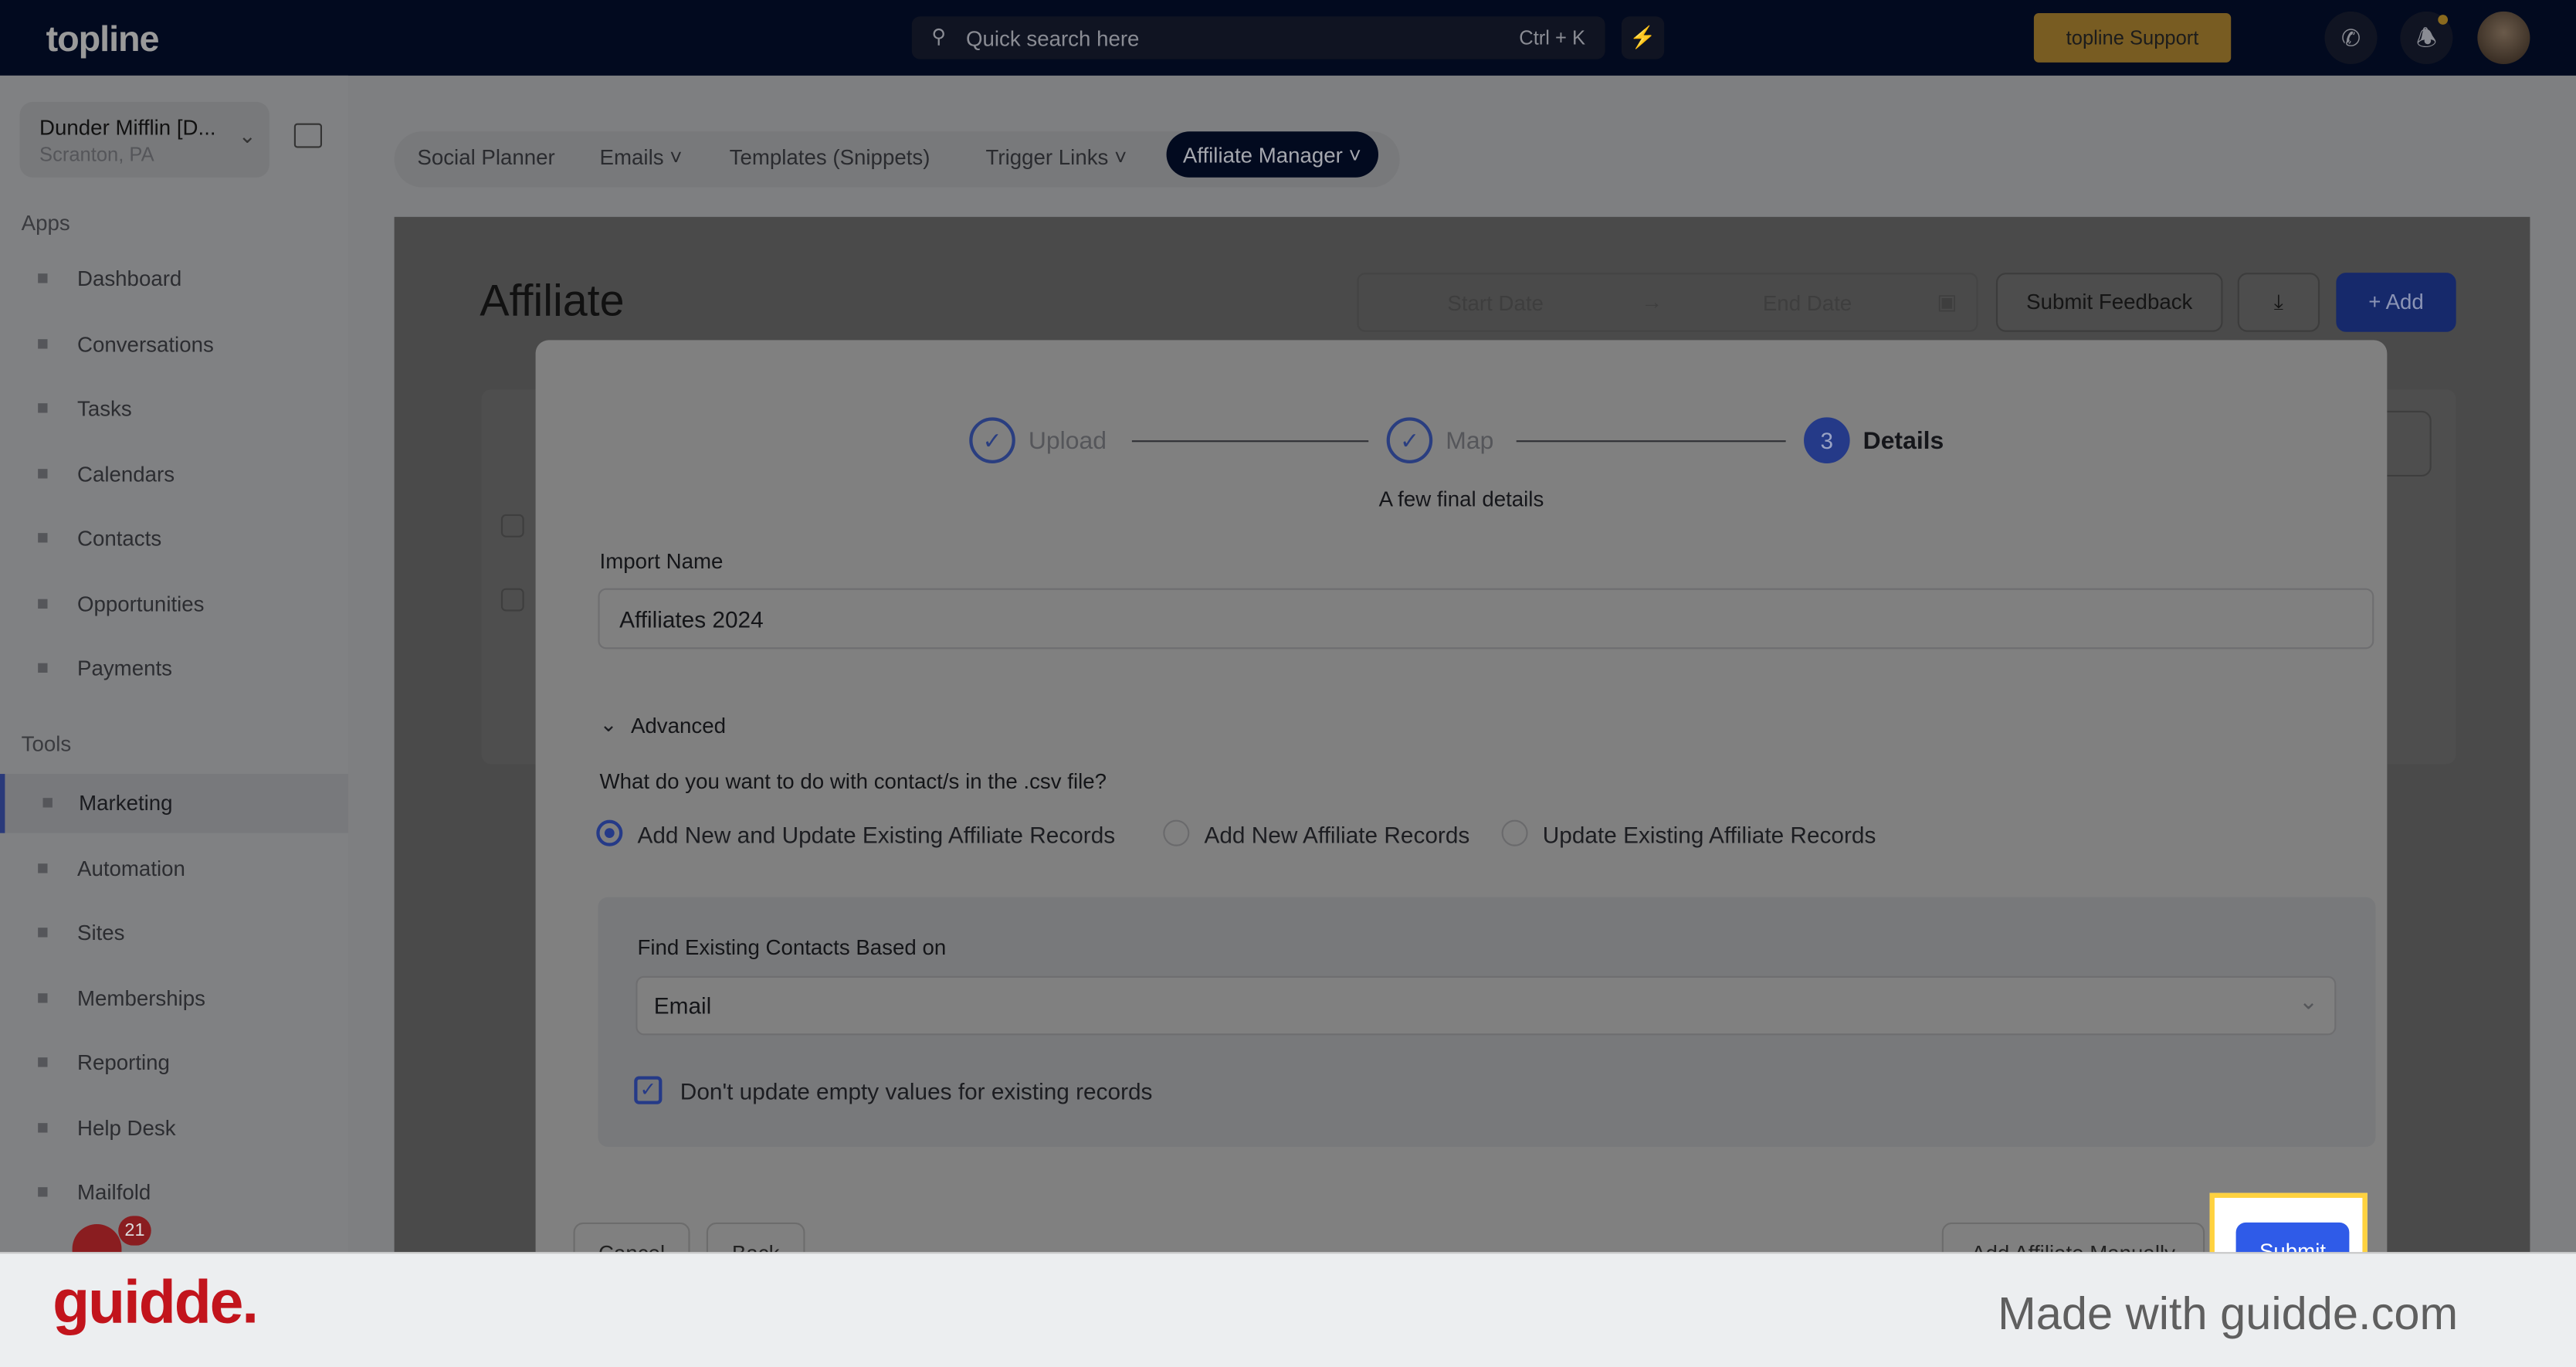 The image size is (2576, 1367). Describe the element at coordinates (1709, 835) in the screenshot. I see `option-label: Update Existing Affiliate Records` at that location.